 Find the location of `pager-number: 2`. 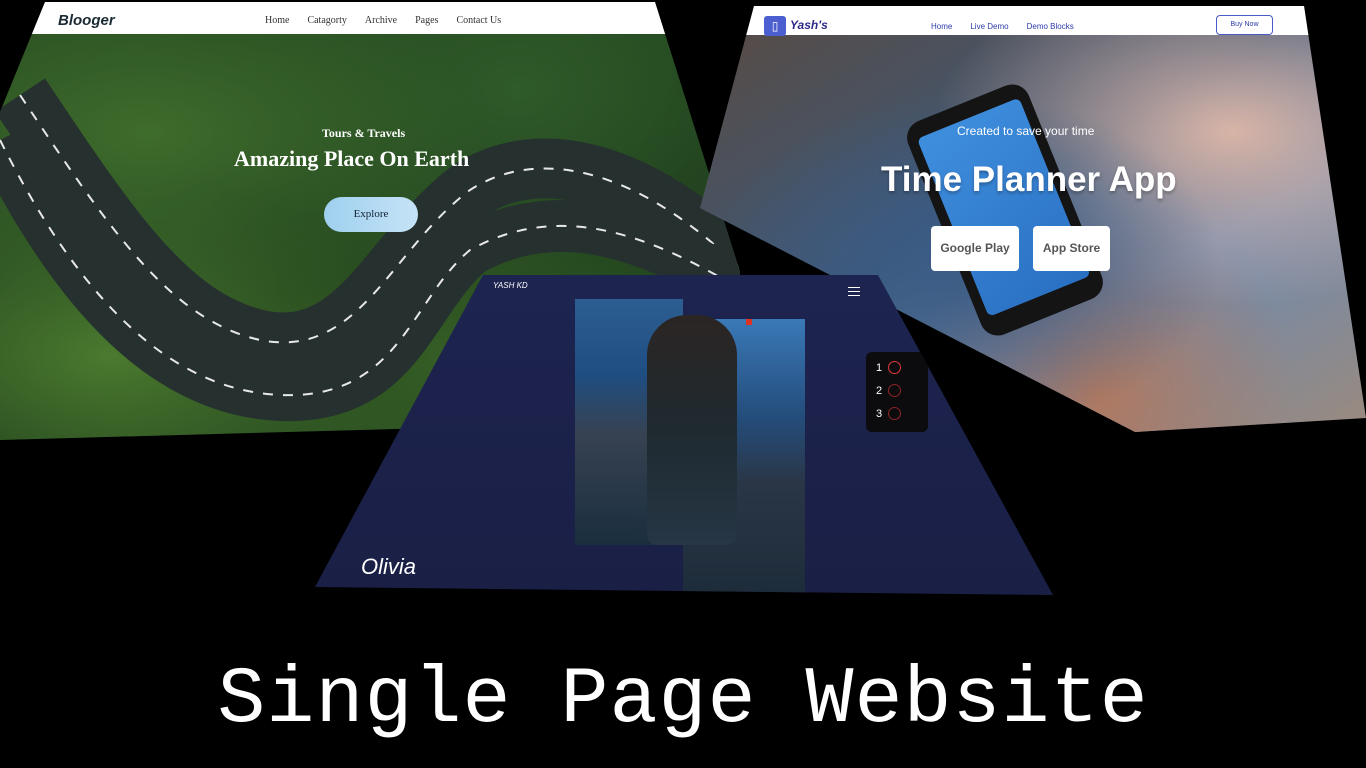

pager-number: 2 is located at coordinates (879, 391).